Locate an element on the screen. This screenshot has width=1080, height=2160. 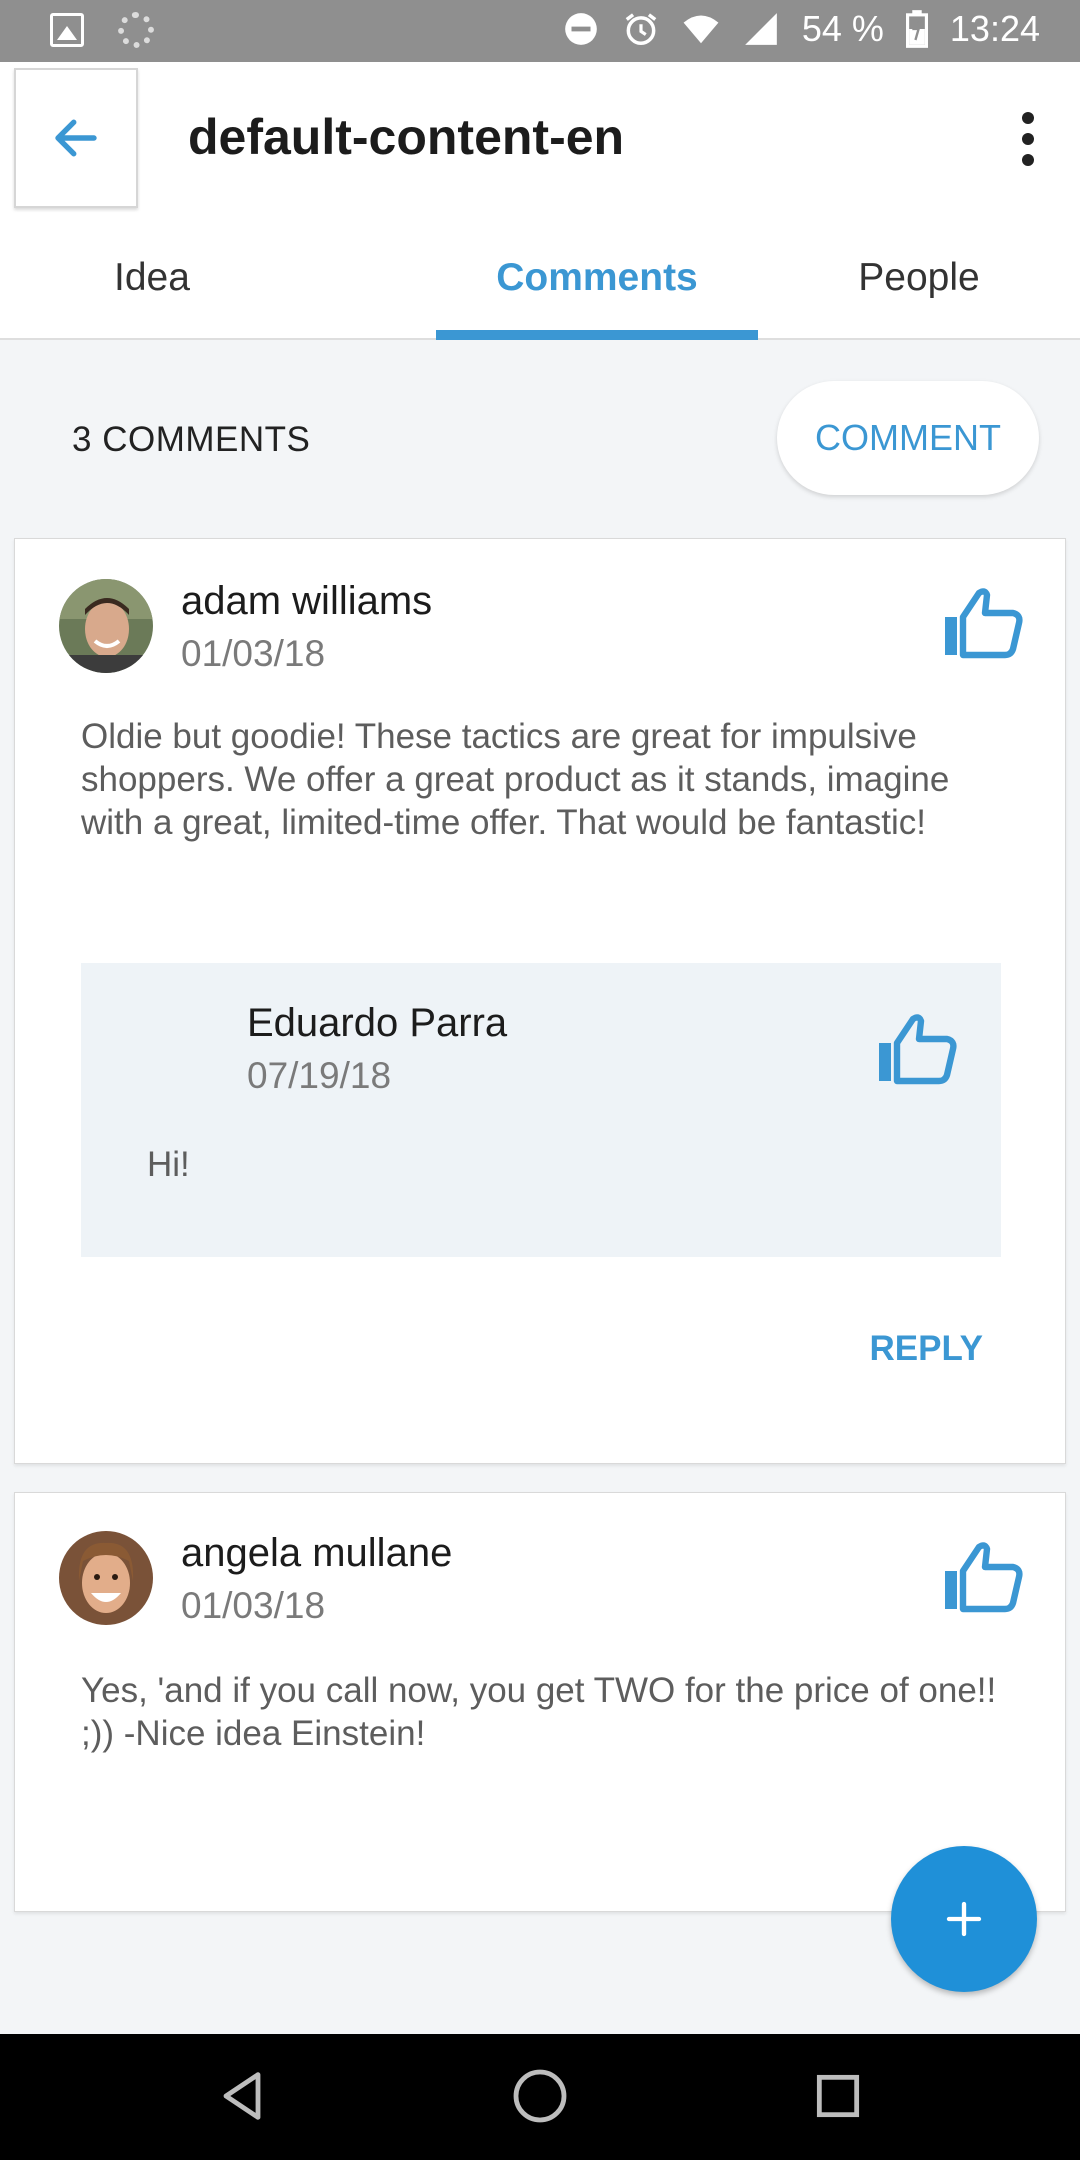
sync-notification-icon is located at coordinates (136, 30).